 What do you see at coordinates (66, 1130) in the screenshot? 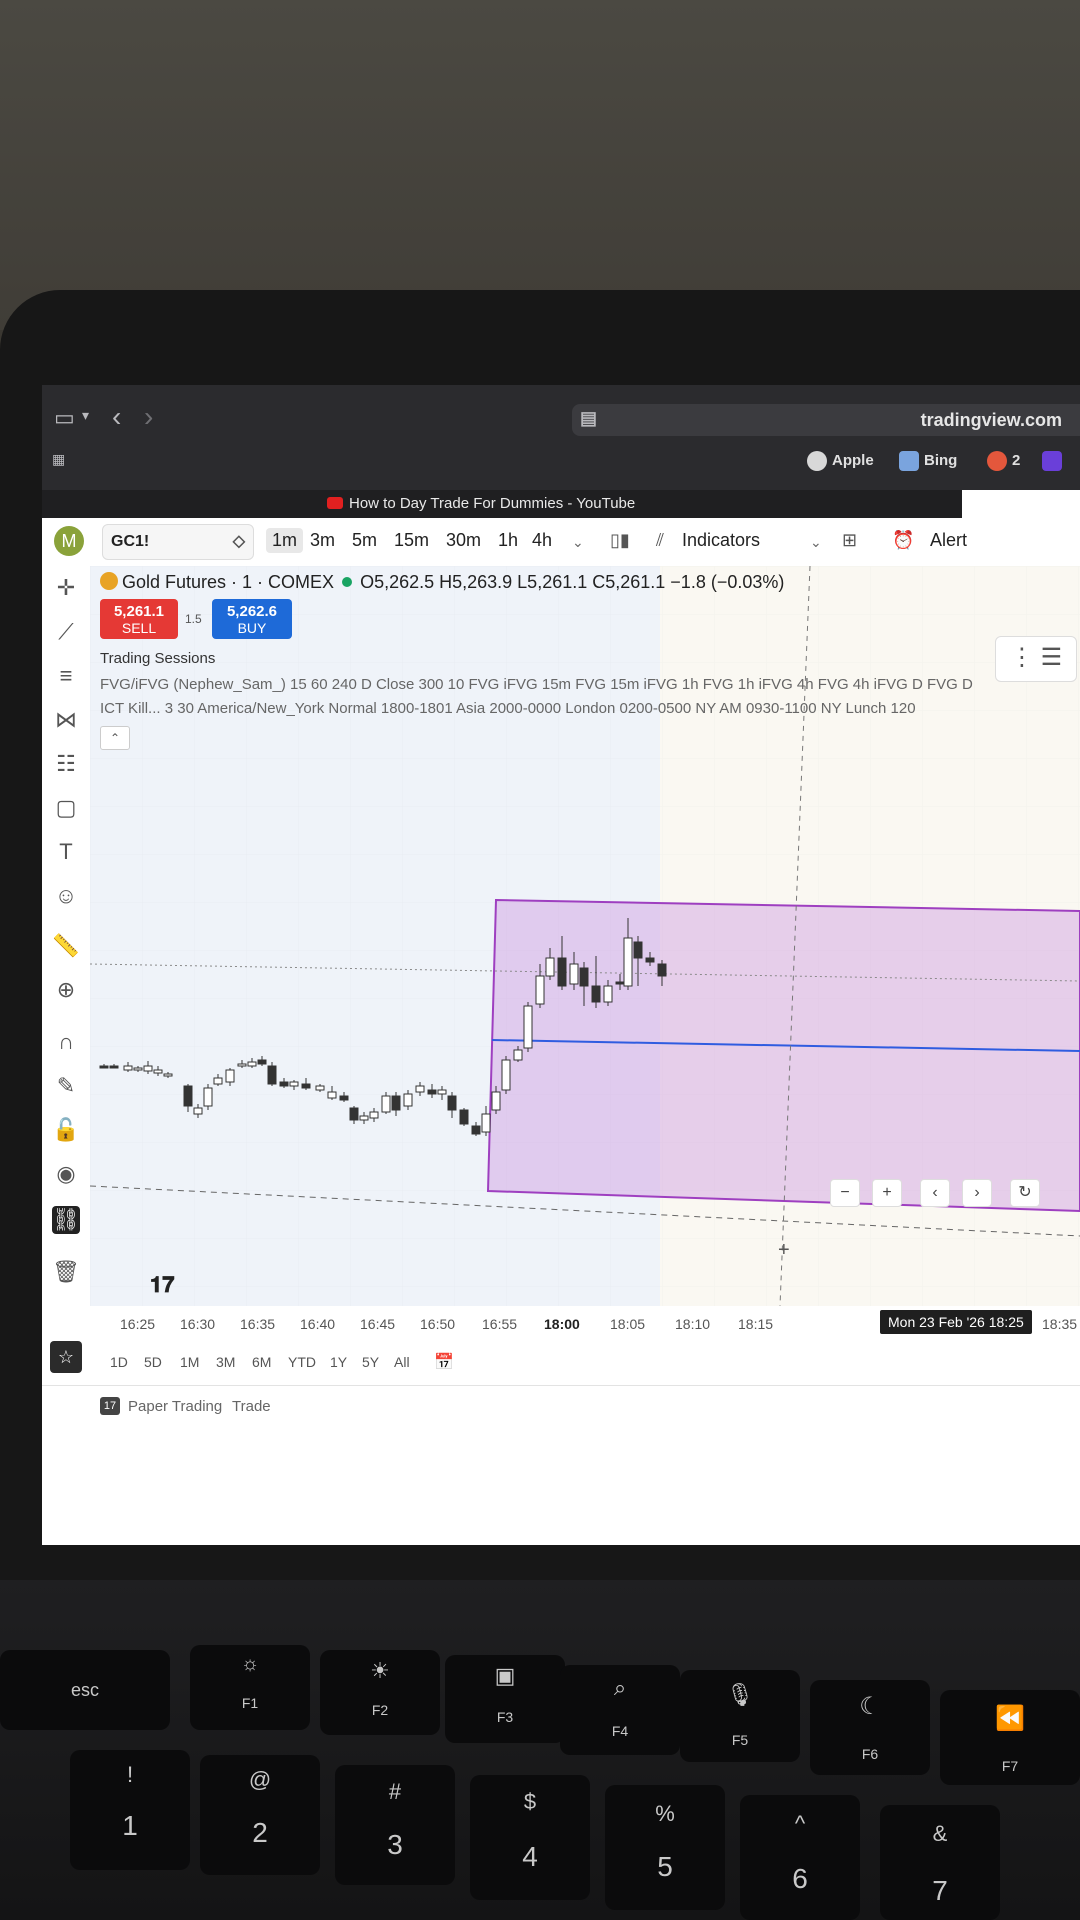
I see `lock-icon: 🔓` at bounding box center [66, 1130].